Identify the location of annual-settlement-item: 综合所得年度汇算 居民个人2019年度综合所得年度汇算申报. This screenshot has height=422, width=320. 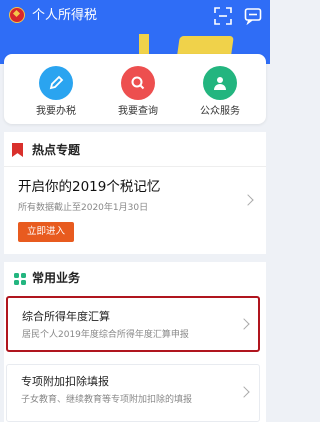
(133, 324).